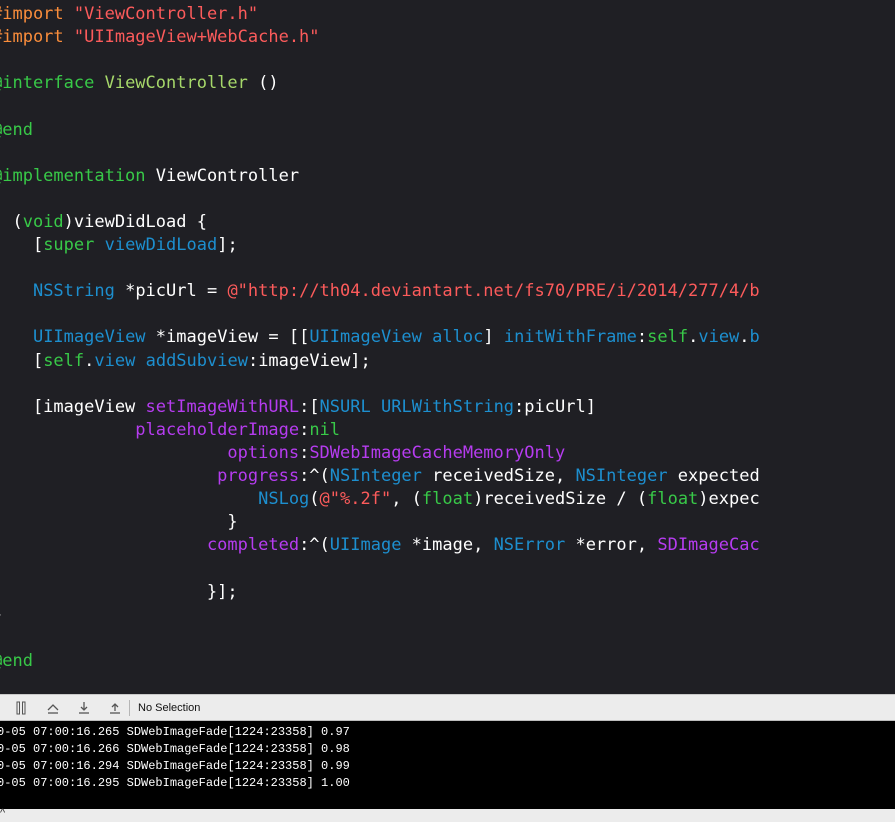  Describe the element at coordinates (129, 708) in the screenshot. I see `toolbar-divider` at that location.